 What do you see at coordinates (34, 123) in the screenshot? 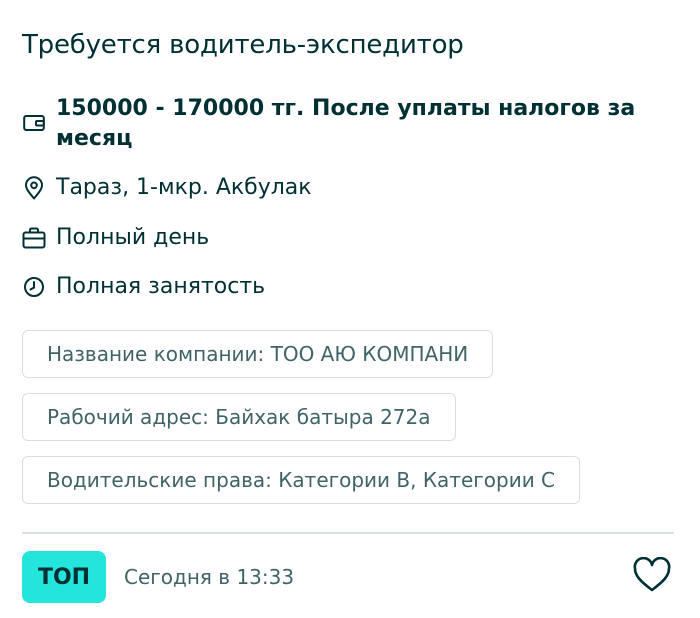
I see `wallet-icon` at bounding box center [34, 123].